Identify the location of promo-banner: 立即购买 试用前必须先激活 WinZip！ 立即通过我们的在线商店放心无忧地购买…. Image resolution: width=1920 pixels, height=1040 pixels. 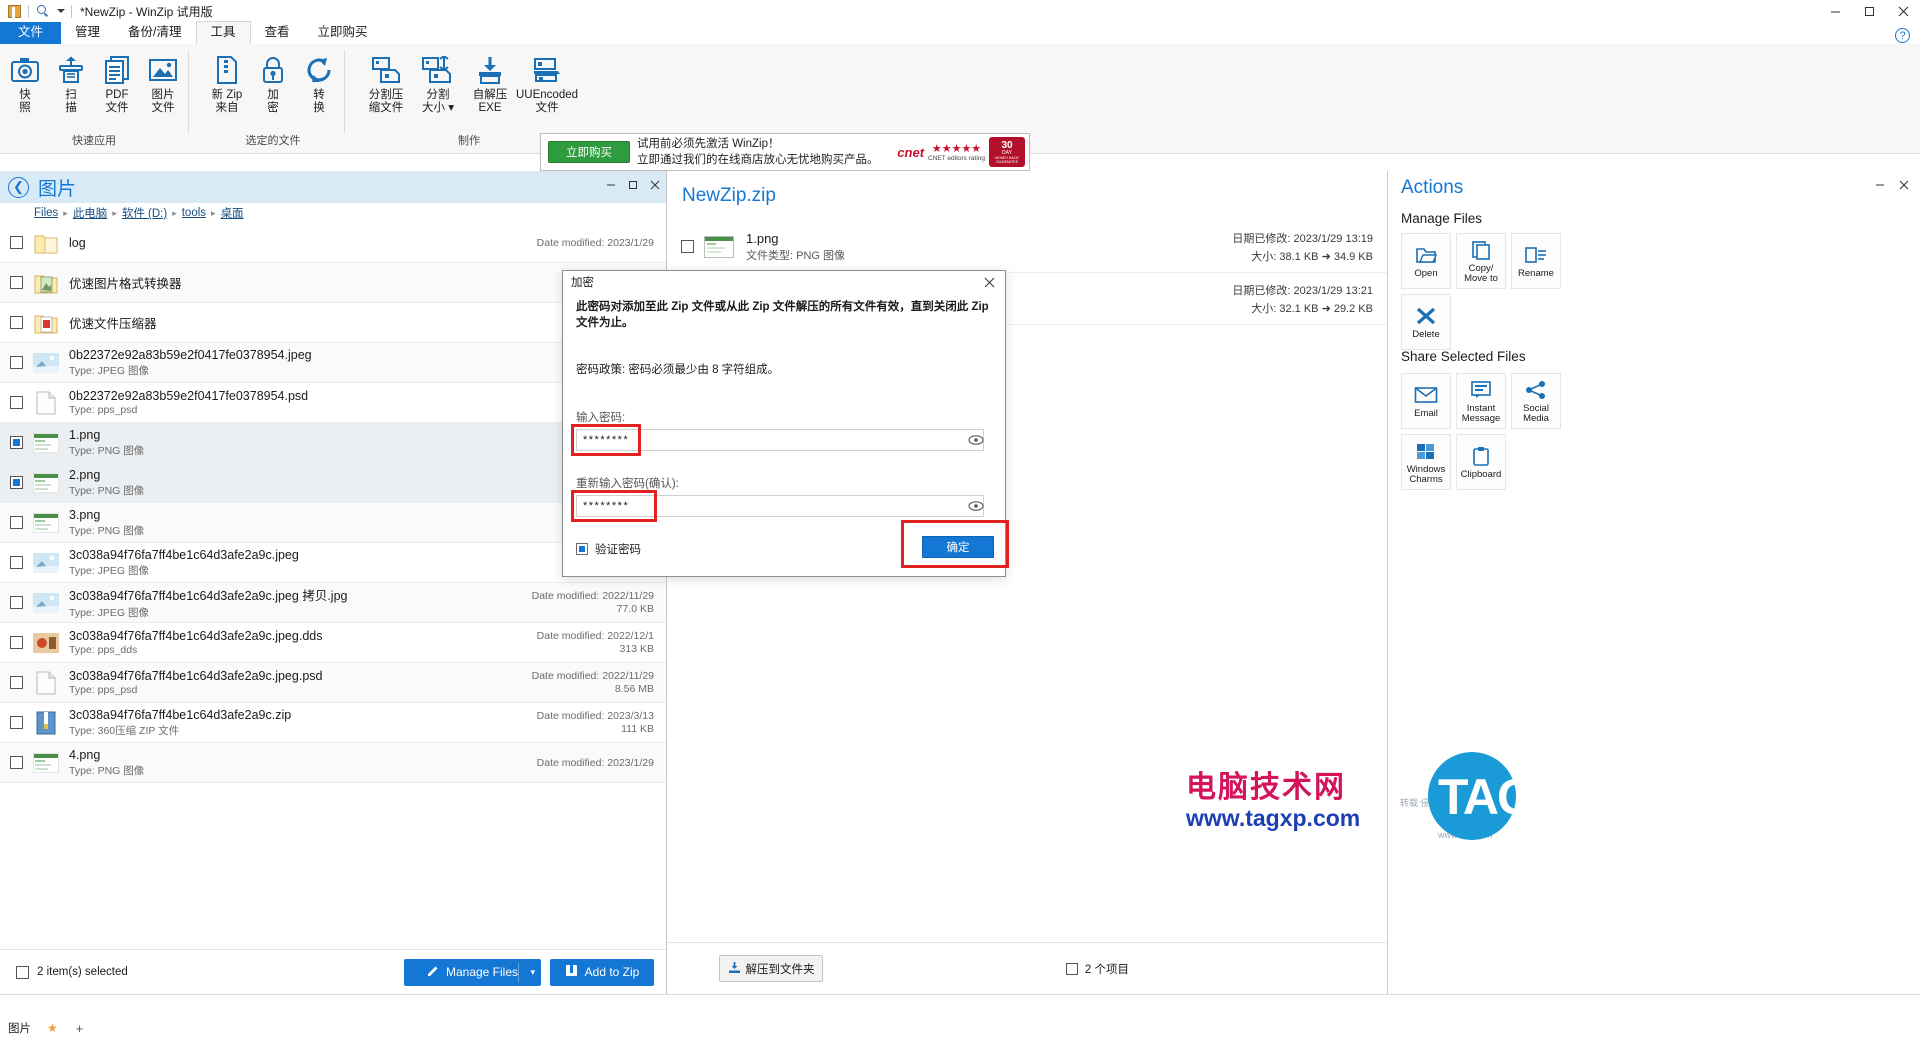
(785, 152).